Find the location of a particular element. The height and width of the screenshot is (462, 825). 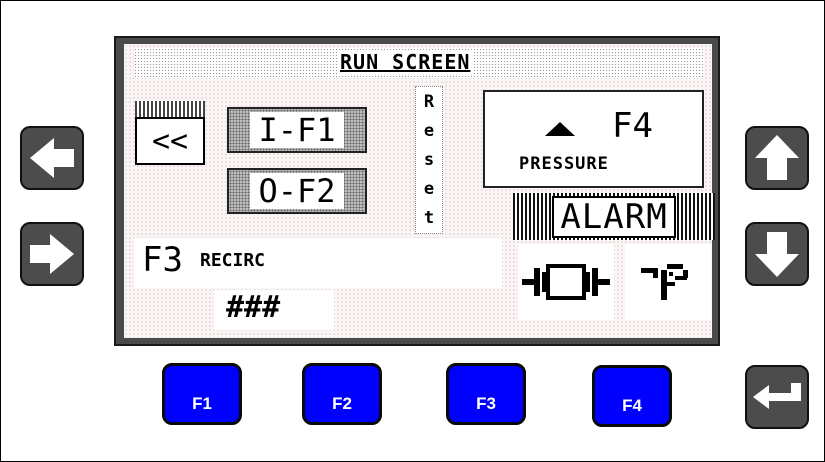

recirc-label: RECIRC is located at coordinates (233, 260).